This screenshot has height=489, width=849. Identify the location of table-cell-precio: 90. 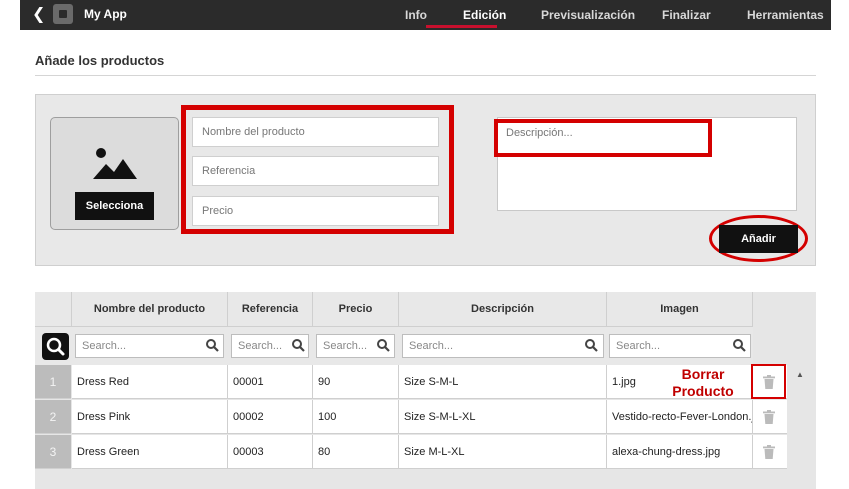
(356, 382).